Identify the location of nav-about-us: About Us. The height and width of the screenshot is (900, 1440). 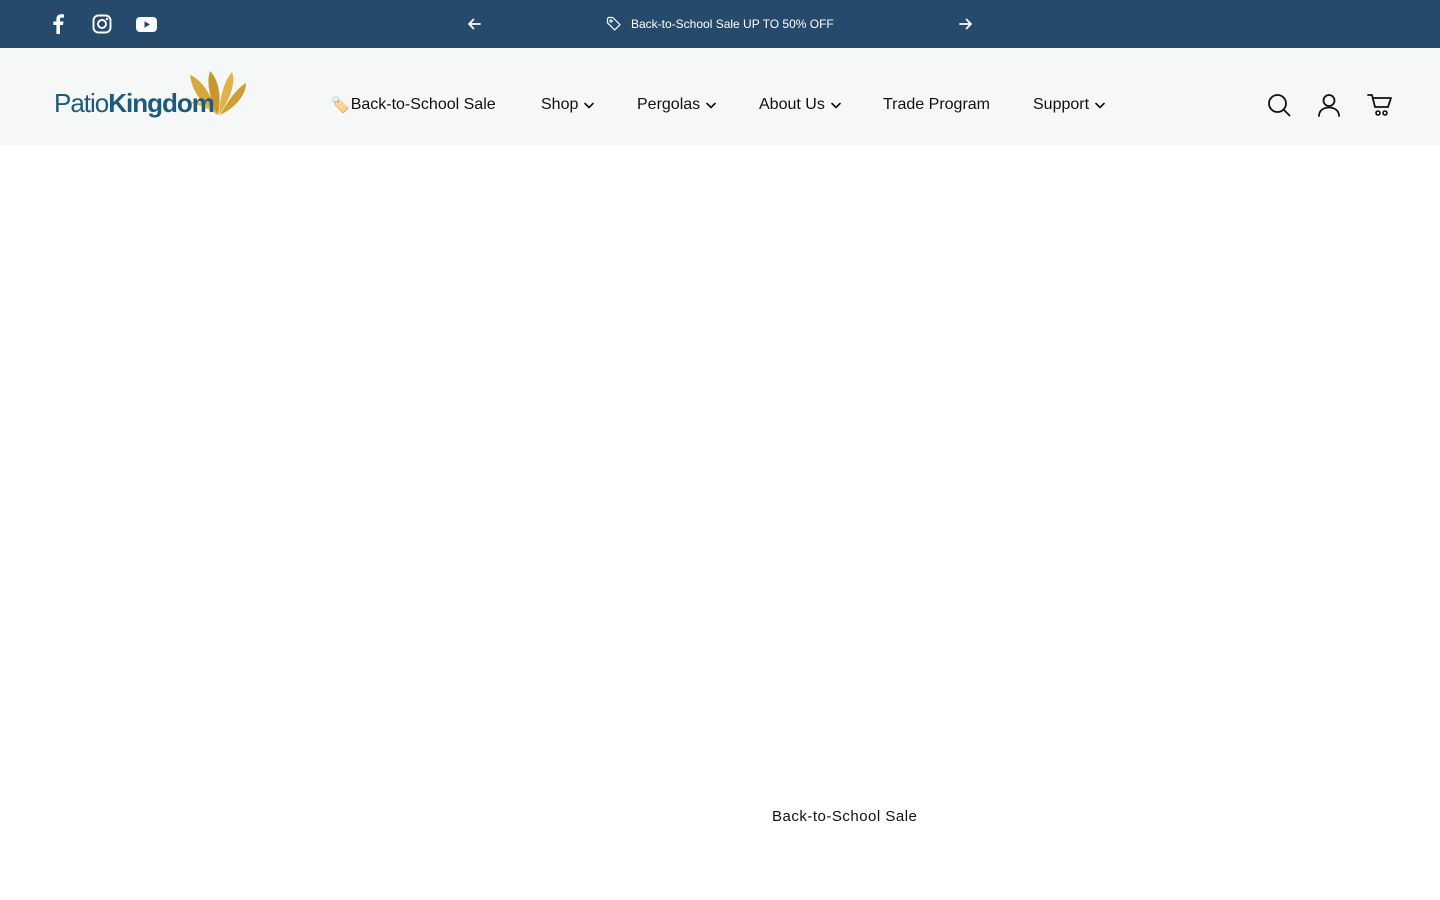
(800, 105).